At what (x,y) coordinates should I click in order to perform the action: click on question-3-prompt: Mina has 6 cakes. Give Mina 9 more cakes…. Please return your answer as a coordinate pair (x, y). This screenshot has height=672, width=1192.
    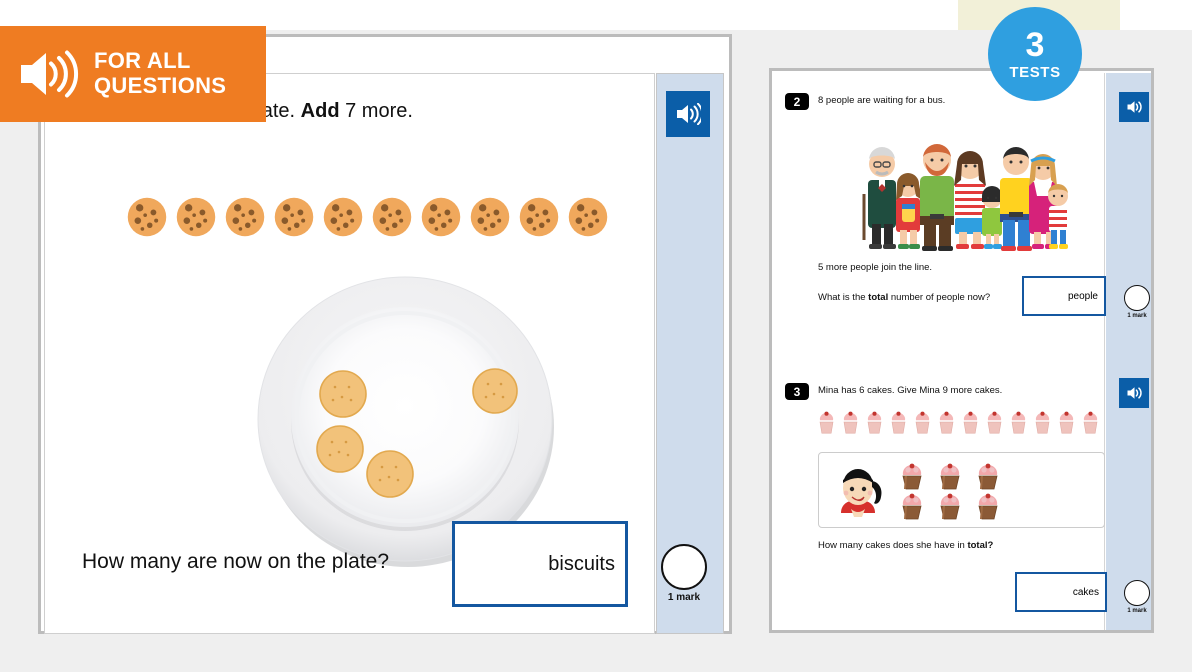
    Looking at the image, I should click on (910, 390).